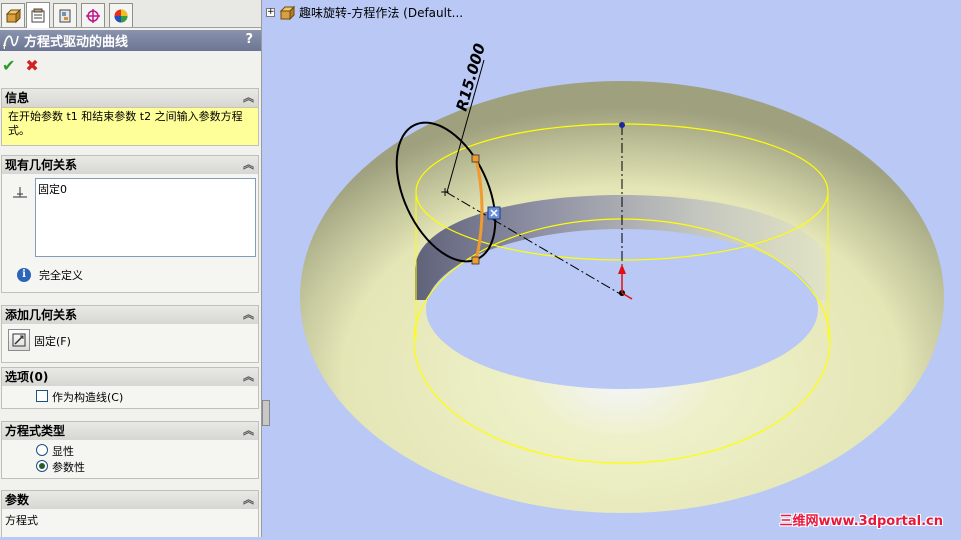 Image resolution: width=961 pixels, height=540 pixels. Describe the element at coordinates (130, 431) in the screenshot. I see `equation-type-header: 方程式类型 ︽` at that location.